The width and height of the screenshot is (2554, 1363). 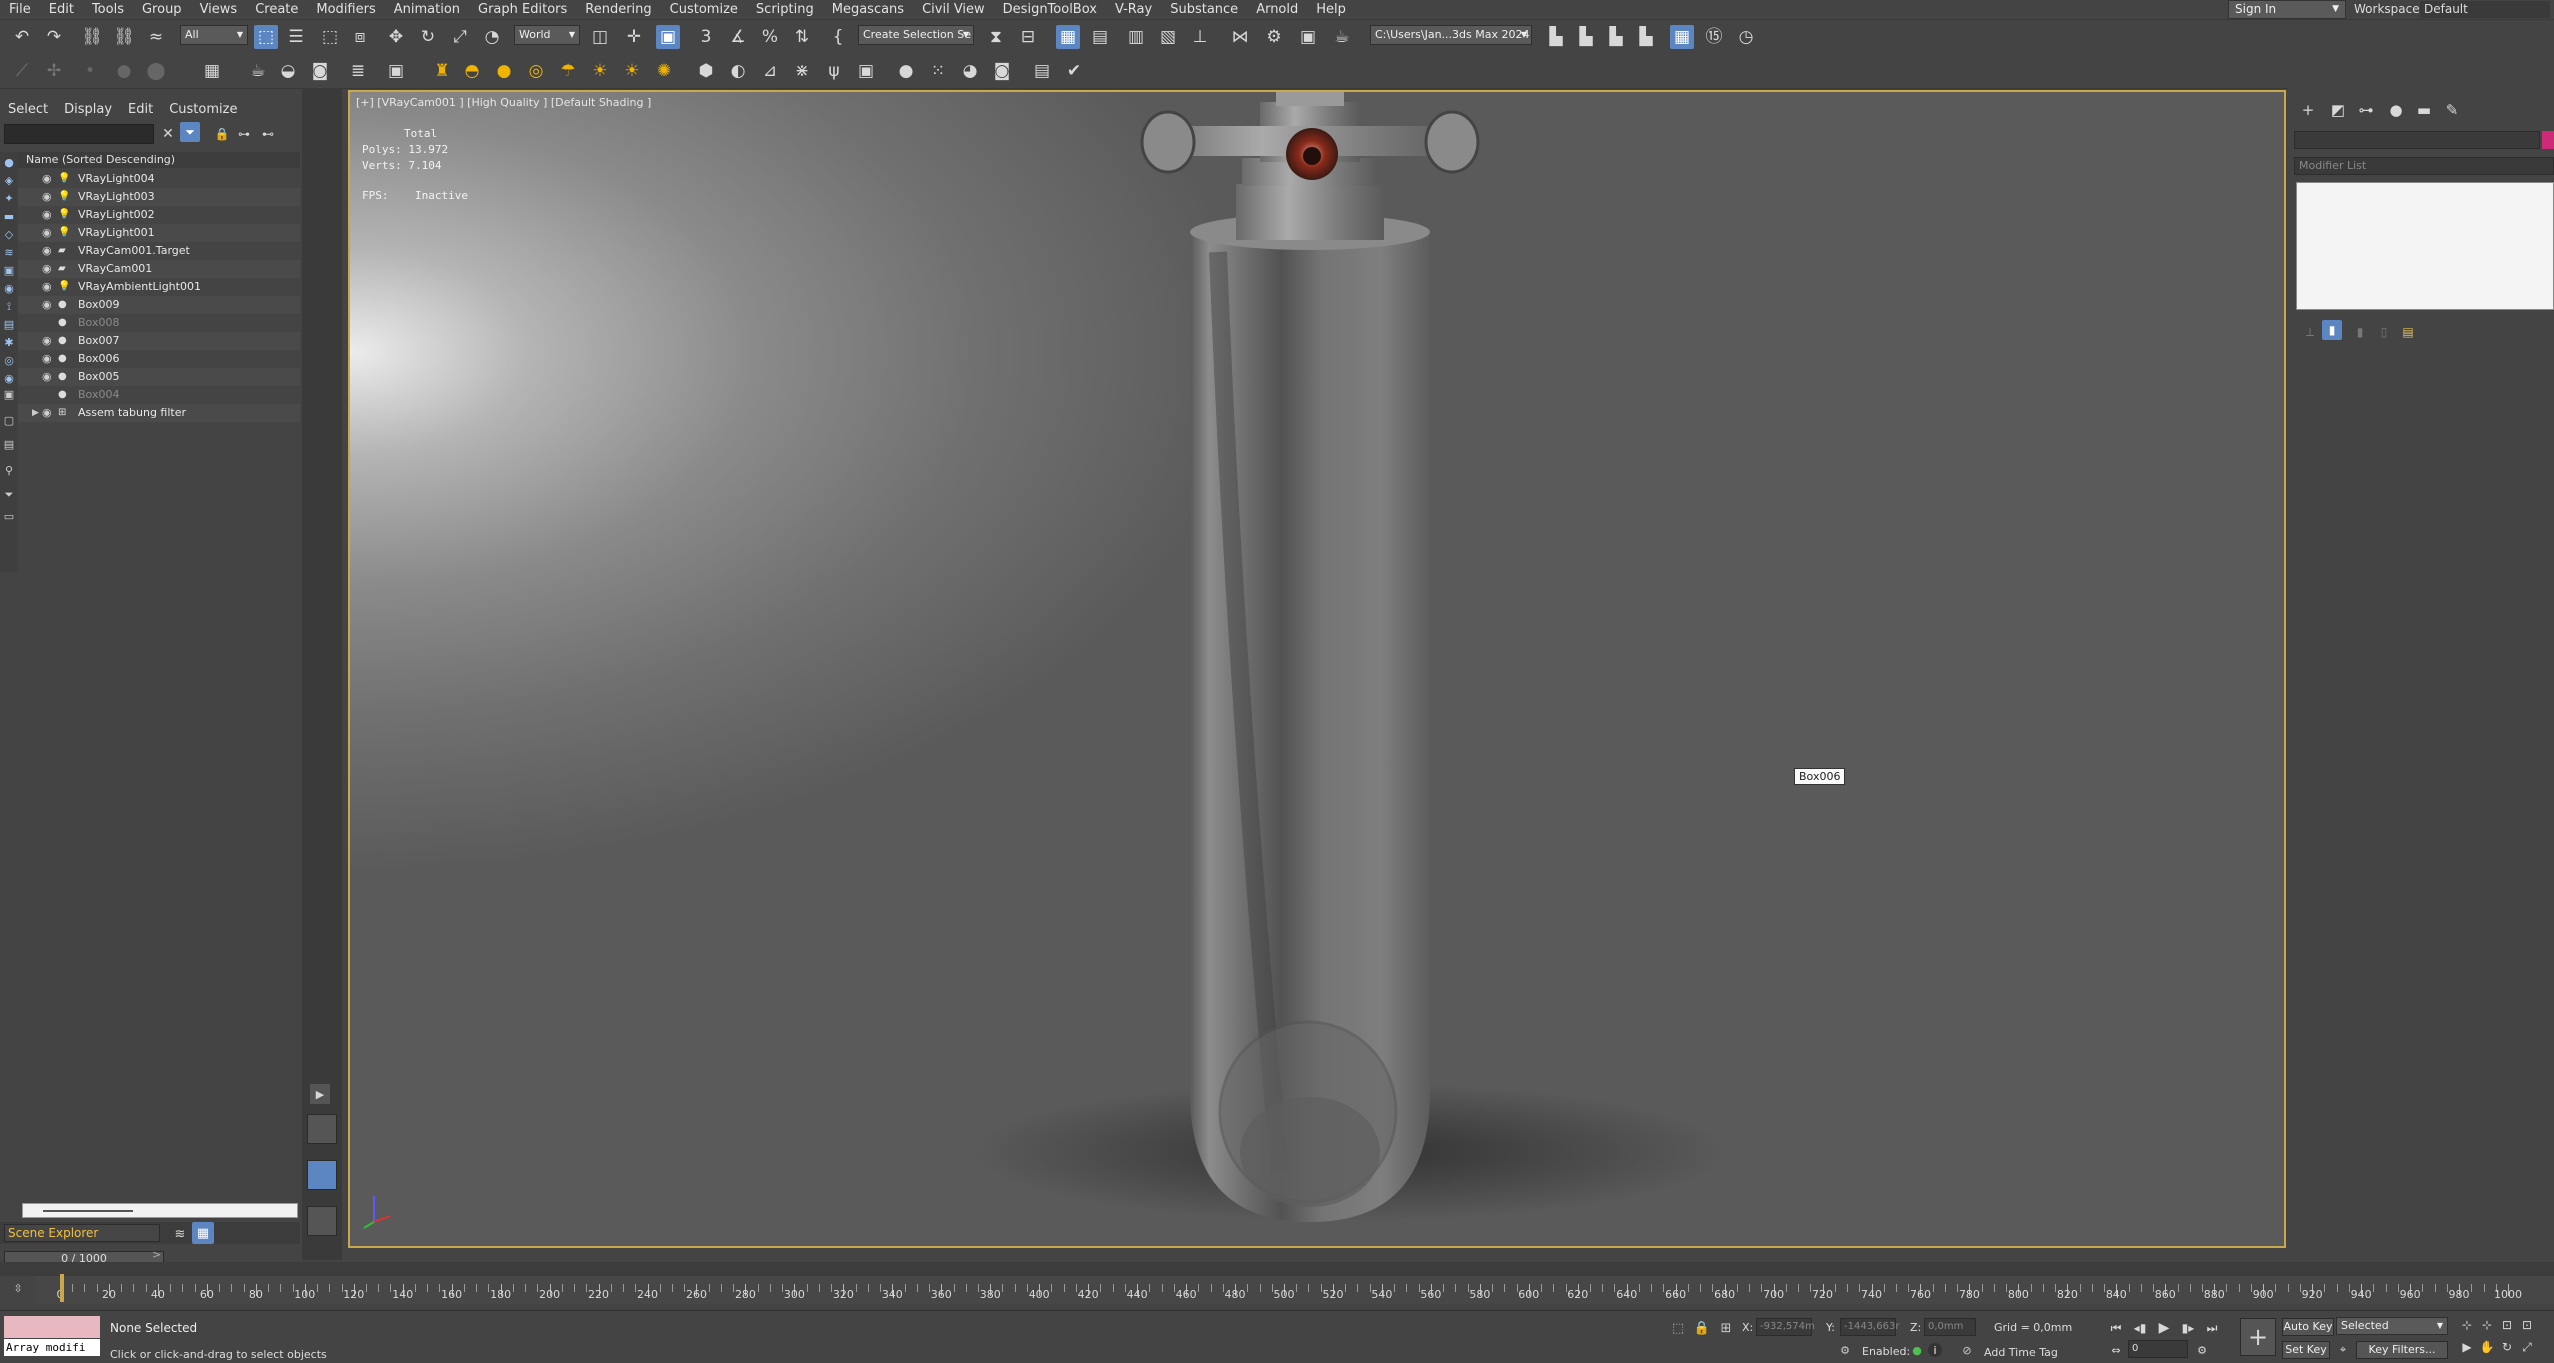 I want to click on clock-icon: ◷, so click(x=1746, y=37).